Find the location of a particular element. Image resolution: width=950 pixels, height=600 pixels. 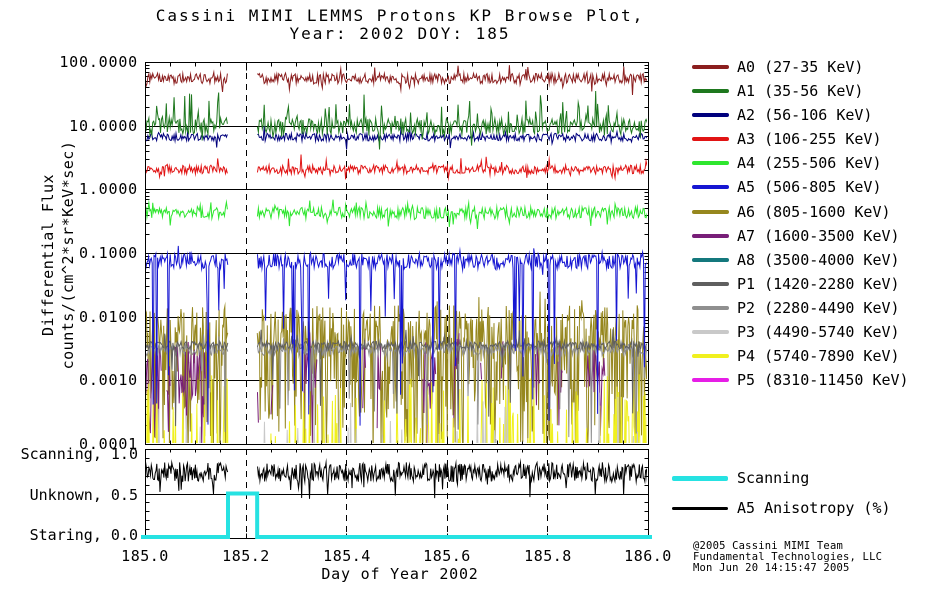

legend-item-p1: P1 (1420-2280 KeV) is located at coordinates (796, 284).